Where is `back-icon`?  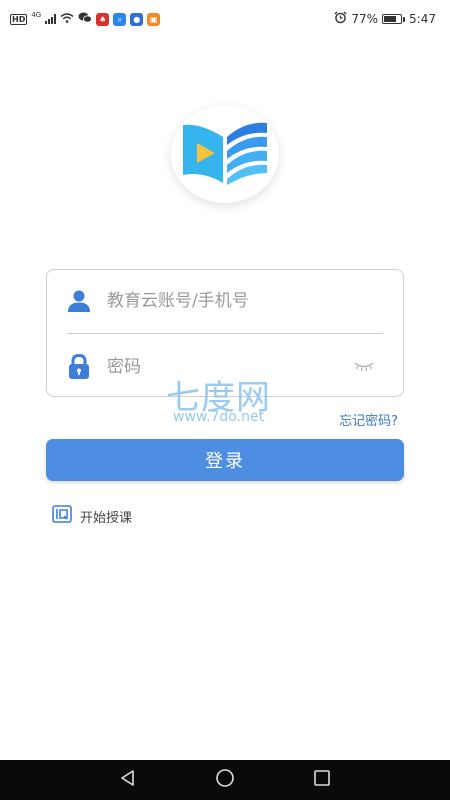 back-icon is located at coordinates (128, 780).